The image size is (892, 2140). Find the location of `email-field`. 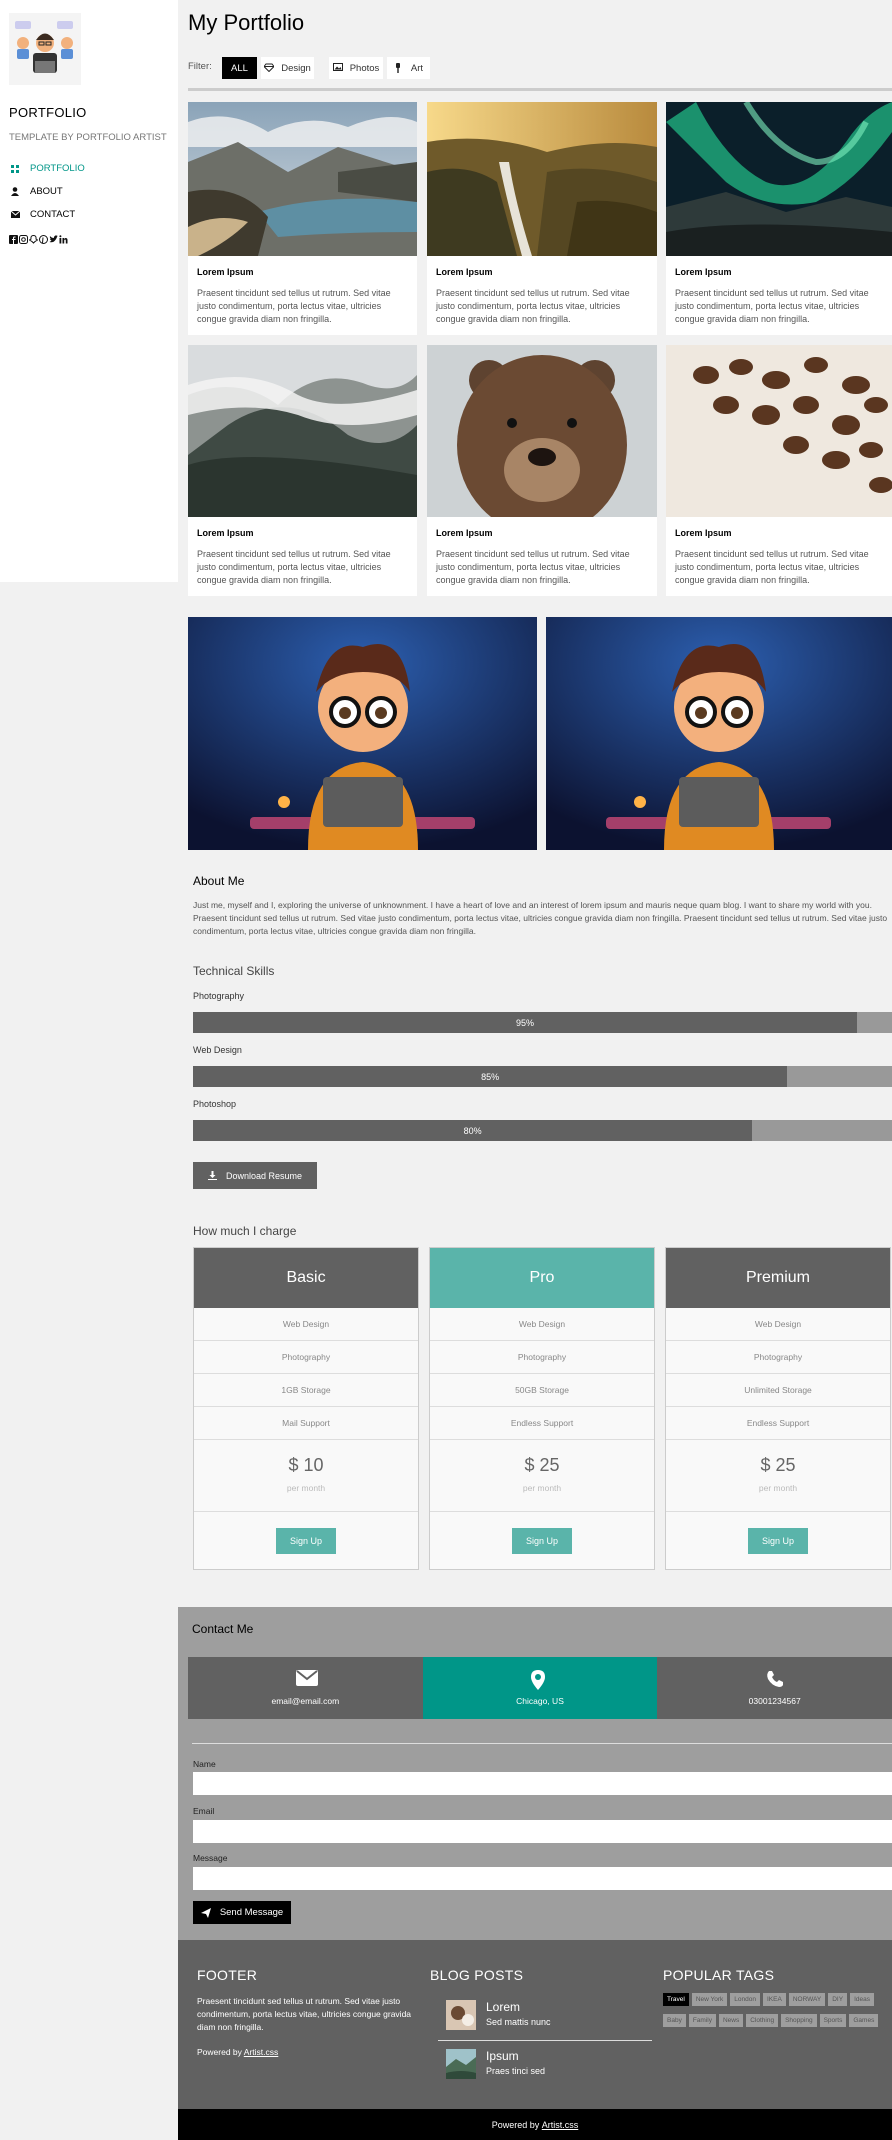

email-field is located at coordinates (542, 1831).